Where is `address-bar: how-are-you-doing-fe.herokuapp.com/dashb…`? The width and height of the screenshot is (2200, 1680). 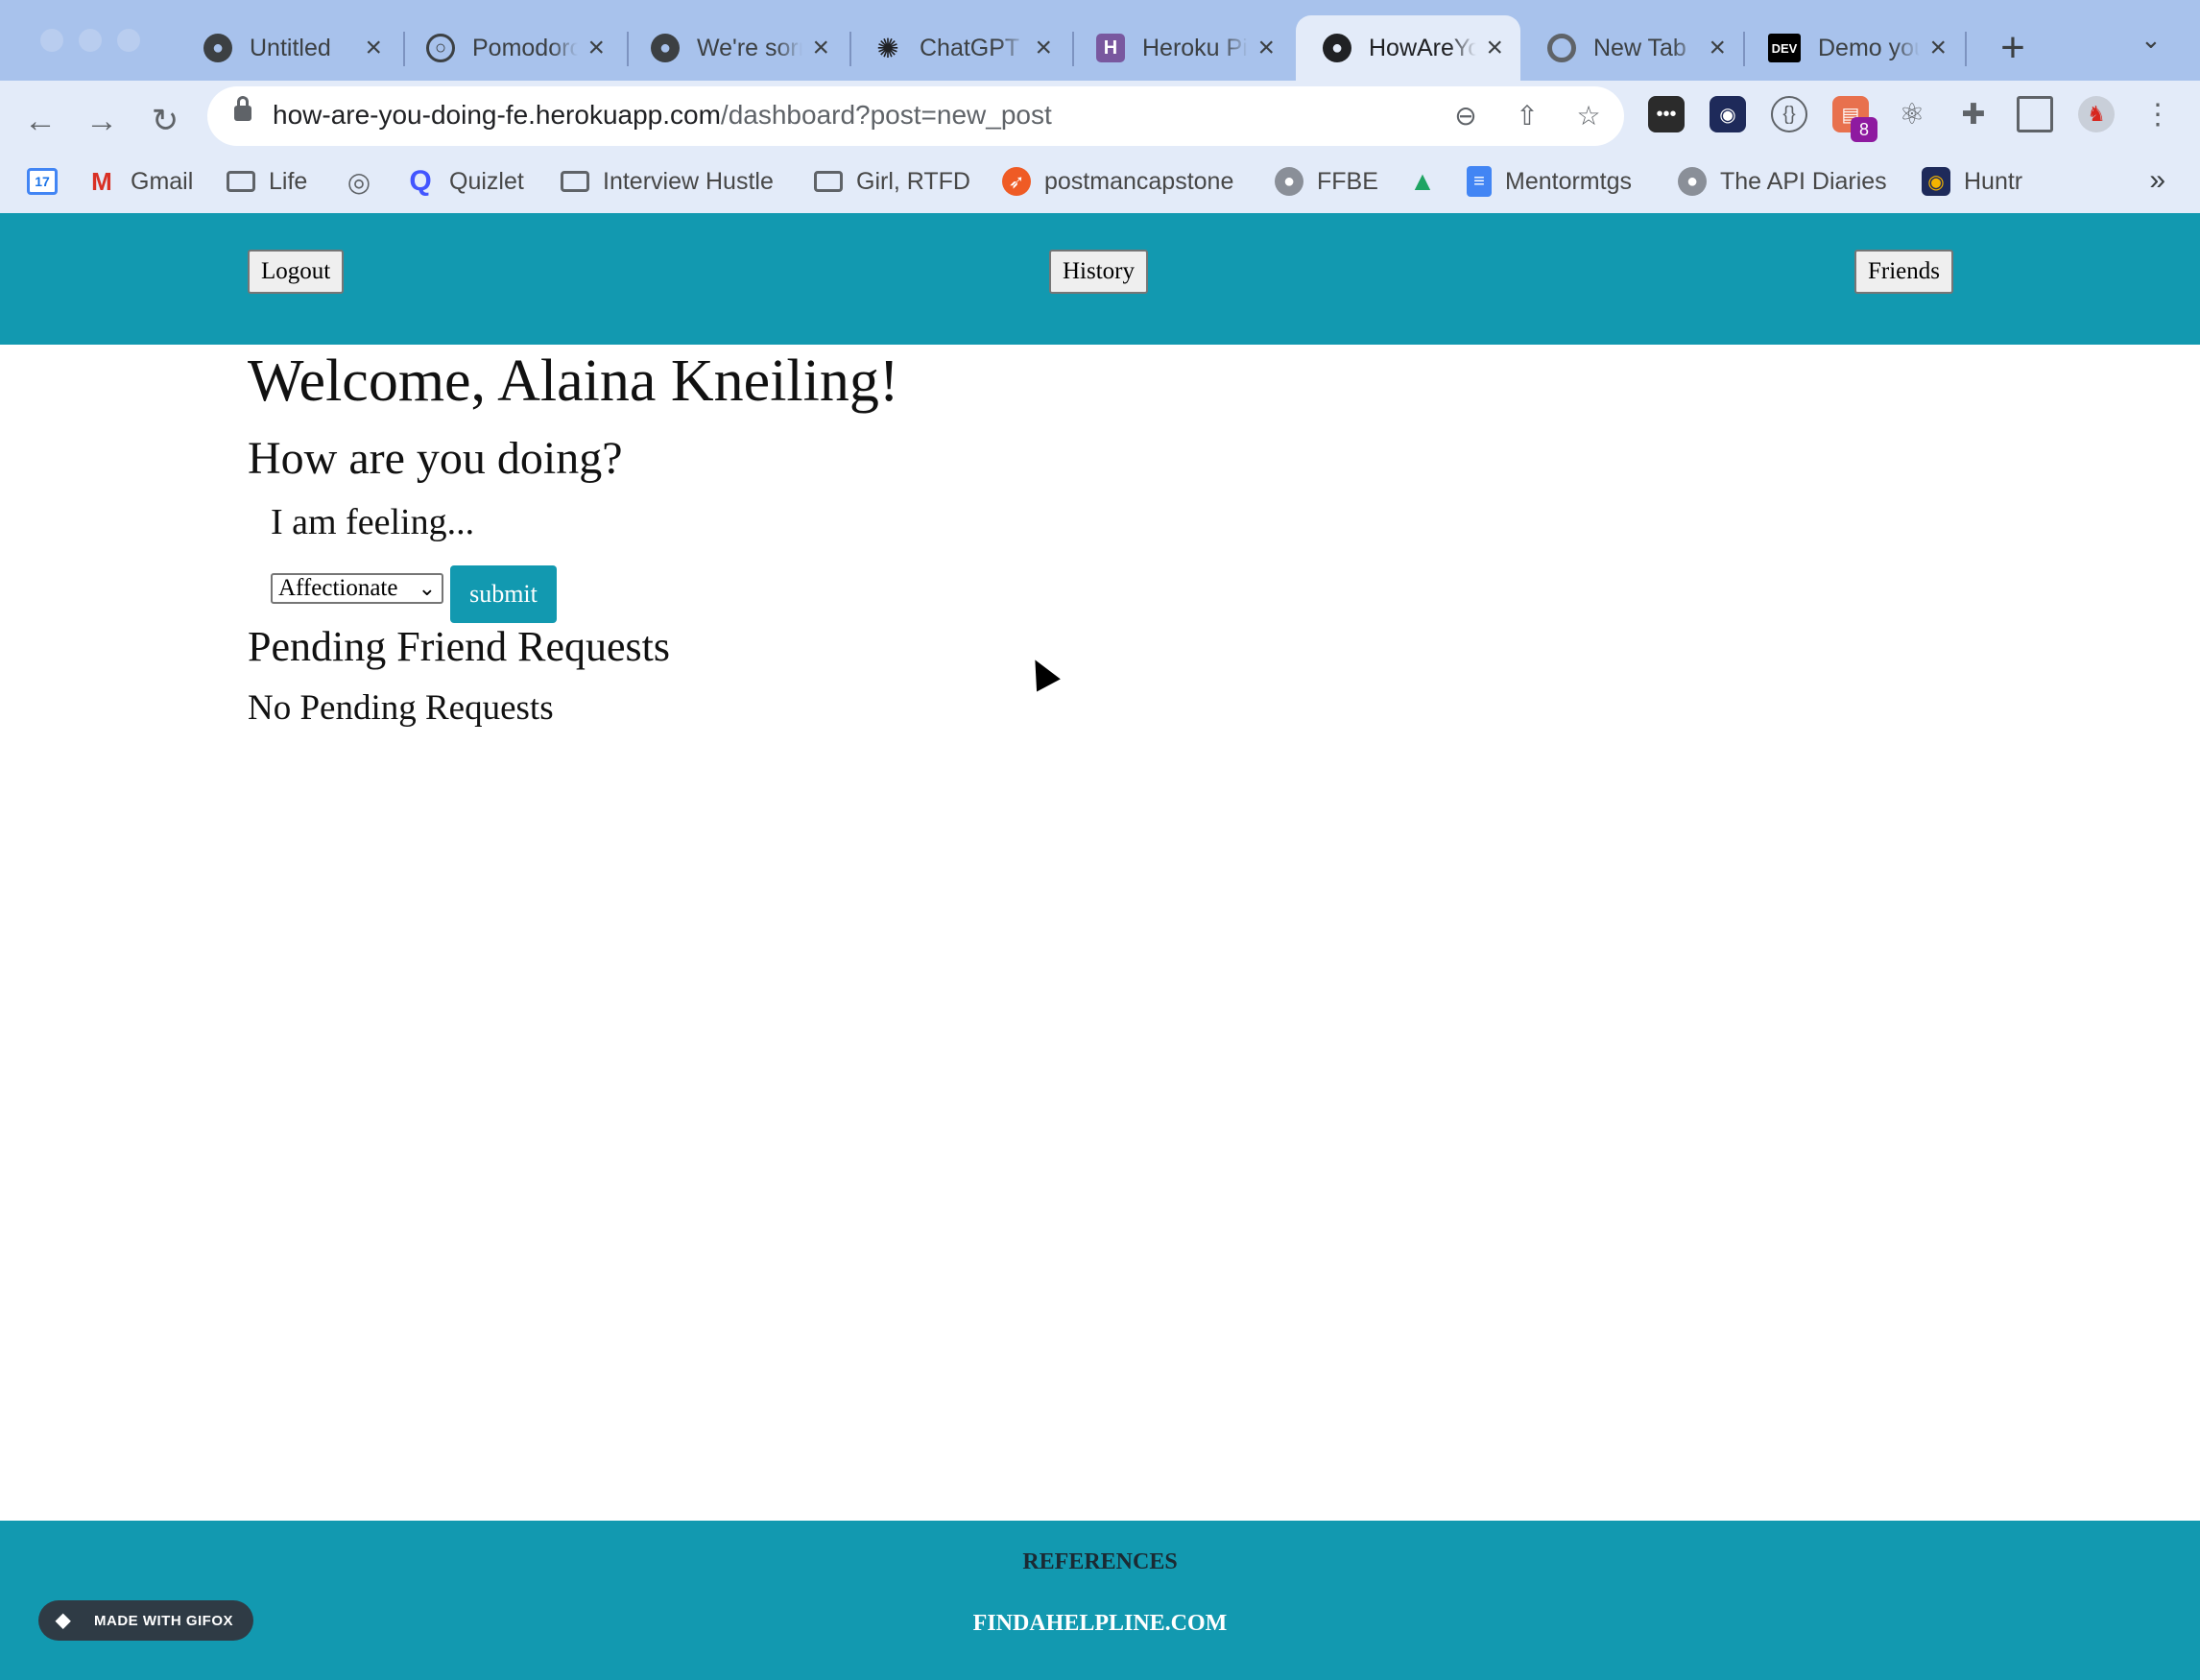 address-bar: how-are-you-doing-fe.herokuapp.com/dashb… is located at coordinates (915, 116).